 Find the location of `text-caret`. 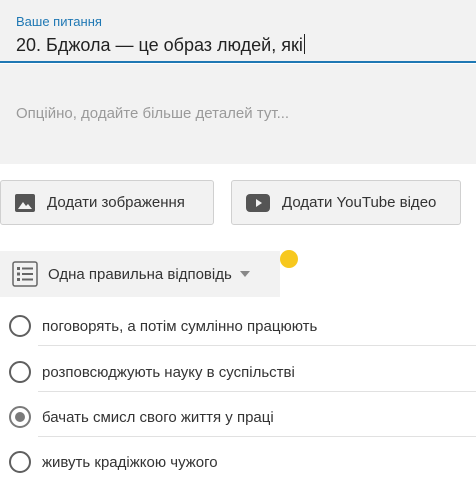

text-caret is located at coordinates (304, 44).